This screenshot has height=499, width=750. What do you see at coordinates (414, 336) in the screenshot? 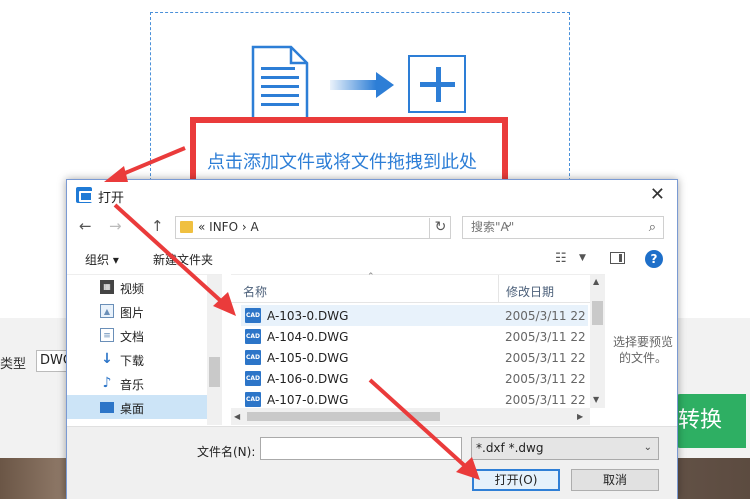
I see `file-row: CAD A-104-0.DWG 2005/3/11 22:5` at bounding box center [414, 336].